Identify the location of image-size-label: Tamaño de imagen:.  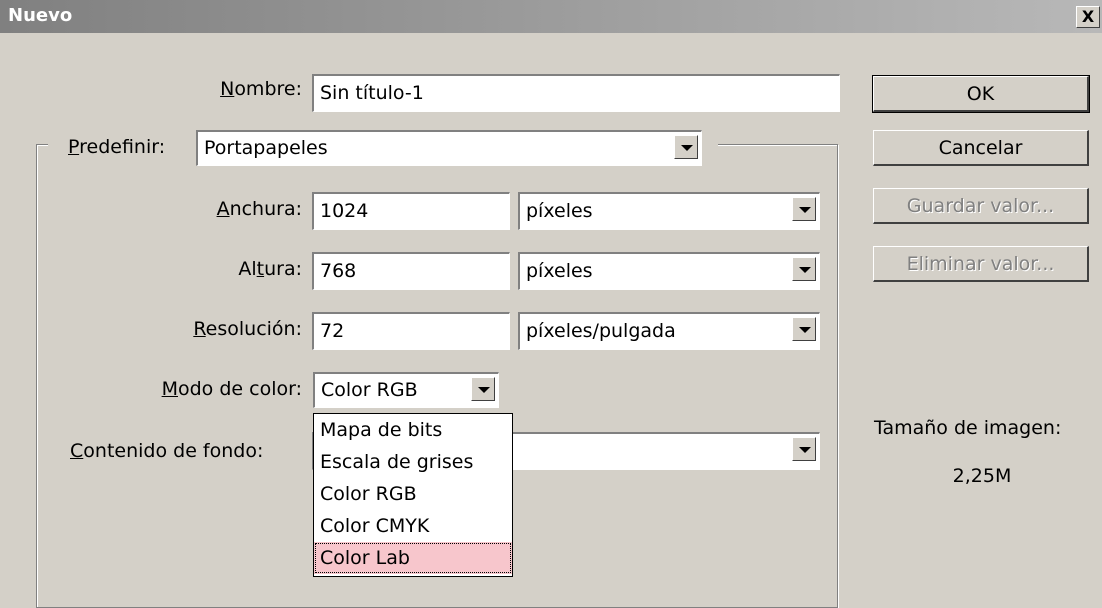
(968, 428).